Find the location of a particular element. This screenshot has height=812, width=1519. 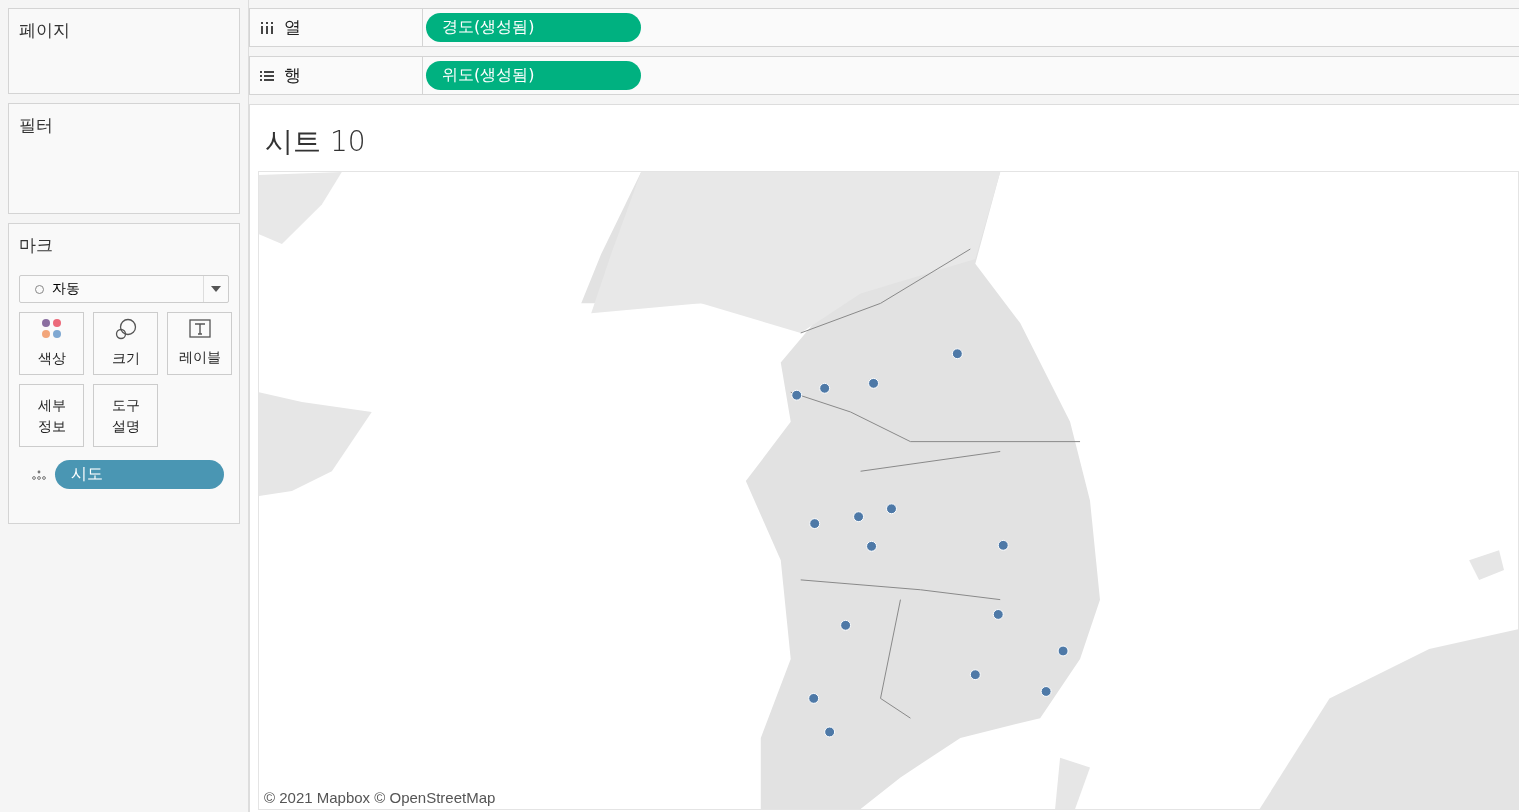

shelf-label: 열 is located at coordinates (292, 27).